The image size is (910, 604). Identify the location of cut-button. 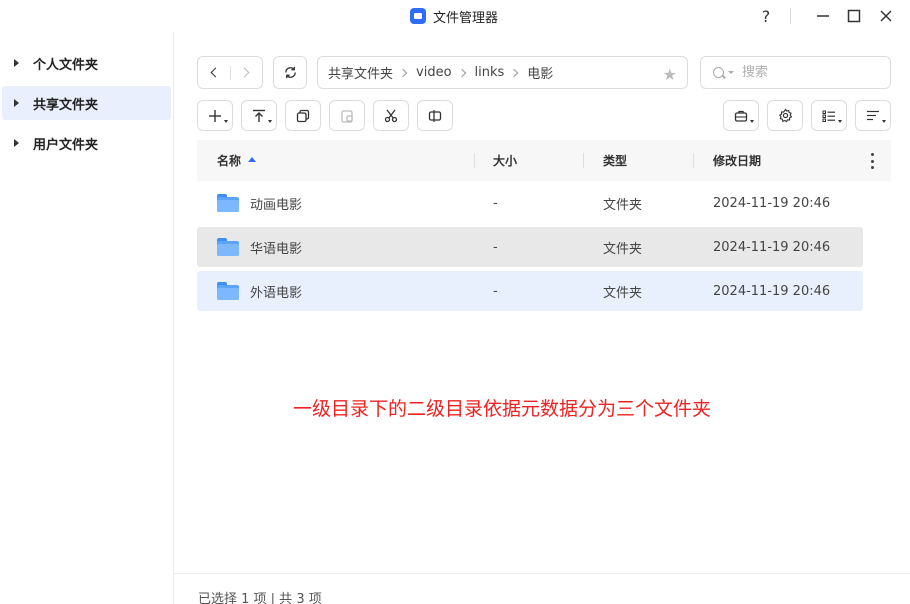
(391, 115).